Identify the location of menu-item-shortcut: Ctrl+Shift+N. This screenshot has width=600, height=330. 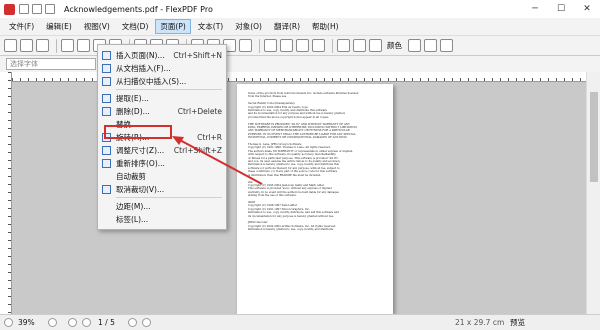
(197, 55).